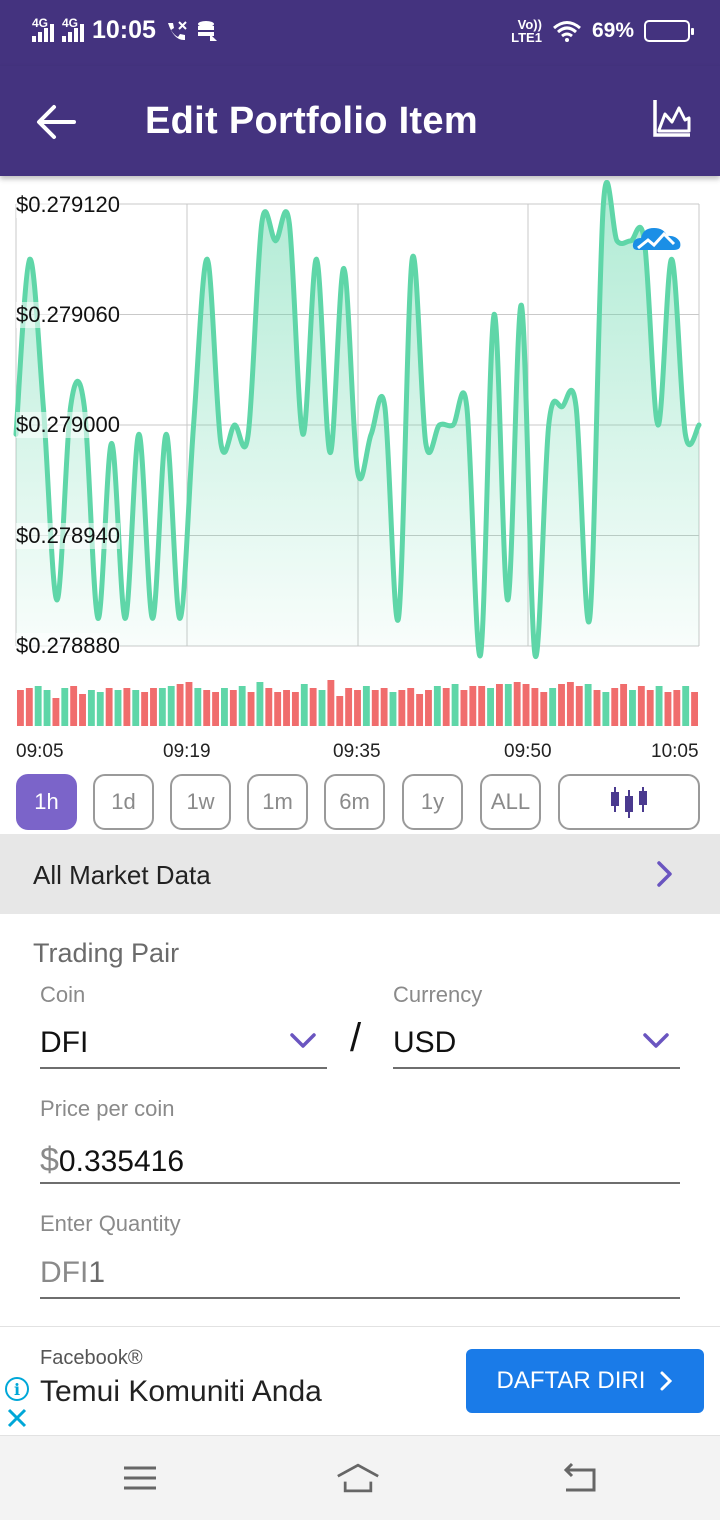 This screenshot has width=720, height=1520. What do you see at coordinates (580, 1478) in the screenshot?
I see `return-icon` at bounding box center [580, 1478].